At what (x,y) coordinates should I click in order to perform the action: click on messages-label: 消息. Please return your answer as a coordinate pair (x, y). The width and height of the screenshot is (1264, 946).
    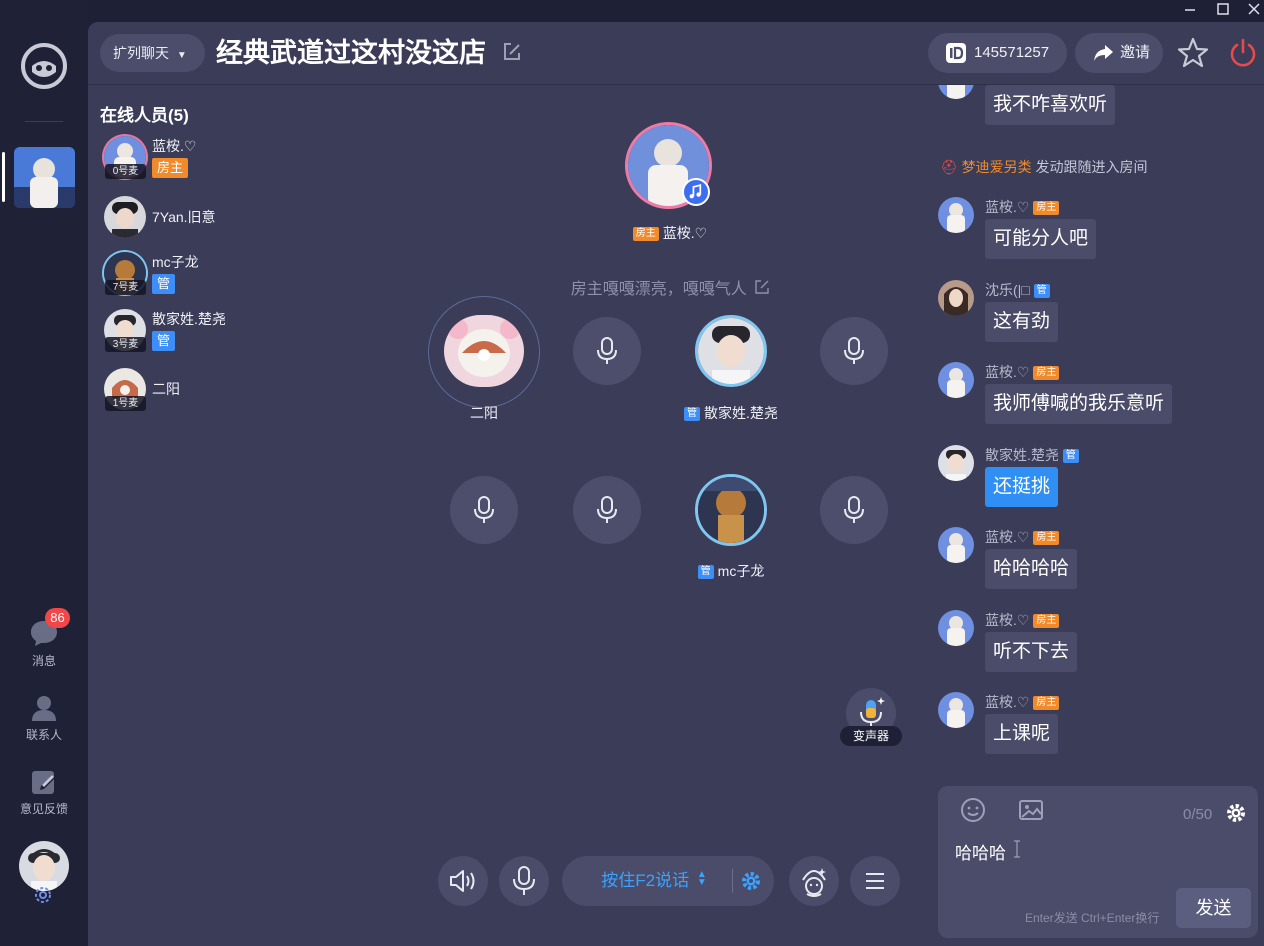
    Looking at the image, I should click on (43, 661).